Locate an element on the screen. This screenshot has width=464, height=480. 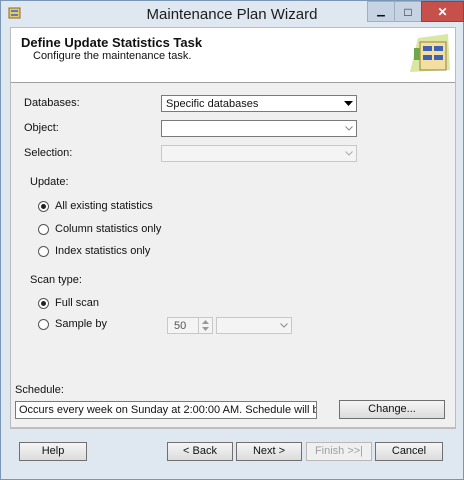
selection-label: Selection: is located at coordinates (48, 153).